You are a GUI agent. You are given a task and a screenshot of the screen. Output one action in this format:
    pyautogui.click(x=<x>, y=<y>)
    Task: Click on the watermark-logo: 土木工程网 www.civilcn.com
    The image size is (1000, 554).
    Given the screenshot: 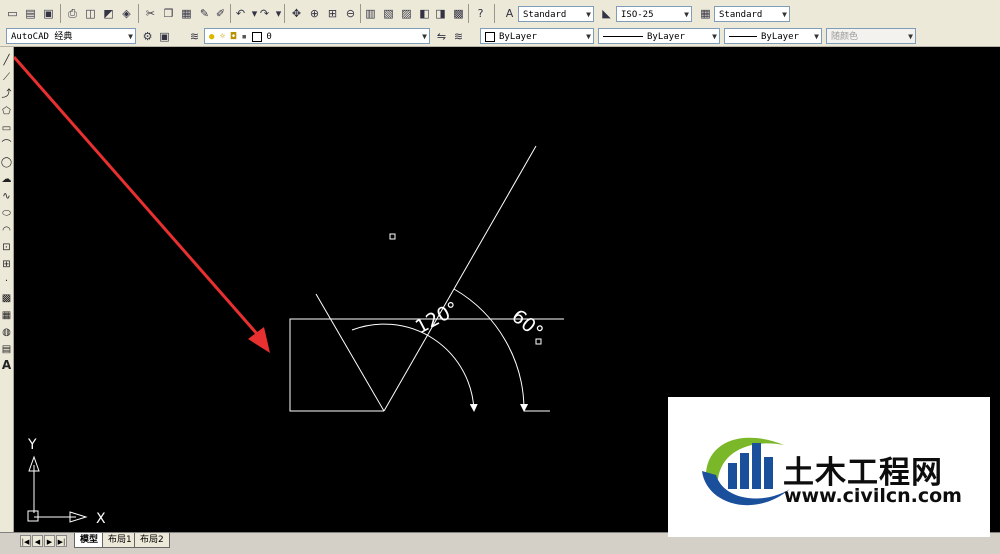 What is the action you would take?
    pyautogui.click(x=829, y=467)
    